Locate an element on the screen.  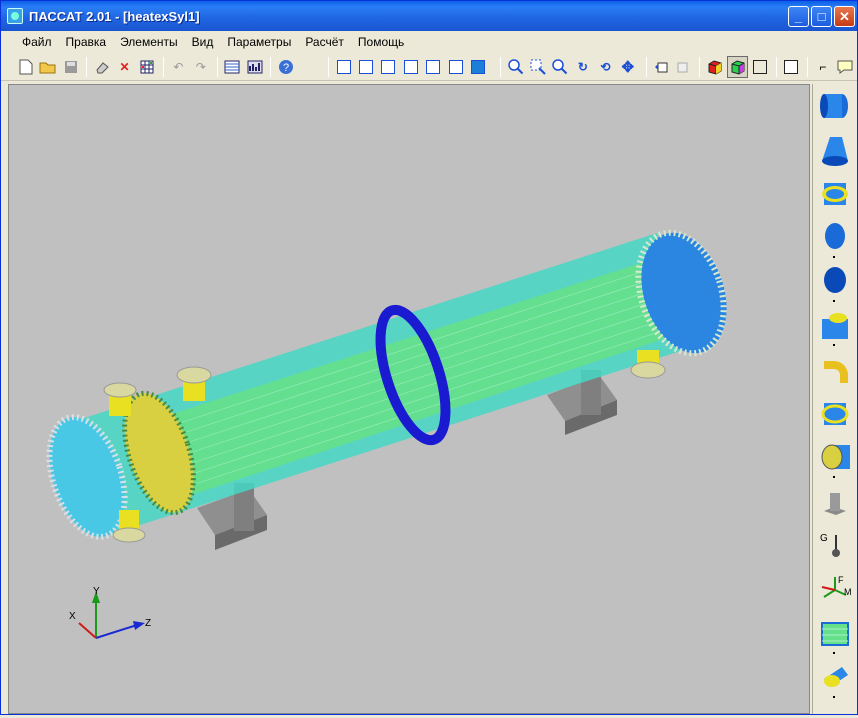
elbow-icon is located at coordinates (835, 370).